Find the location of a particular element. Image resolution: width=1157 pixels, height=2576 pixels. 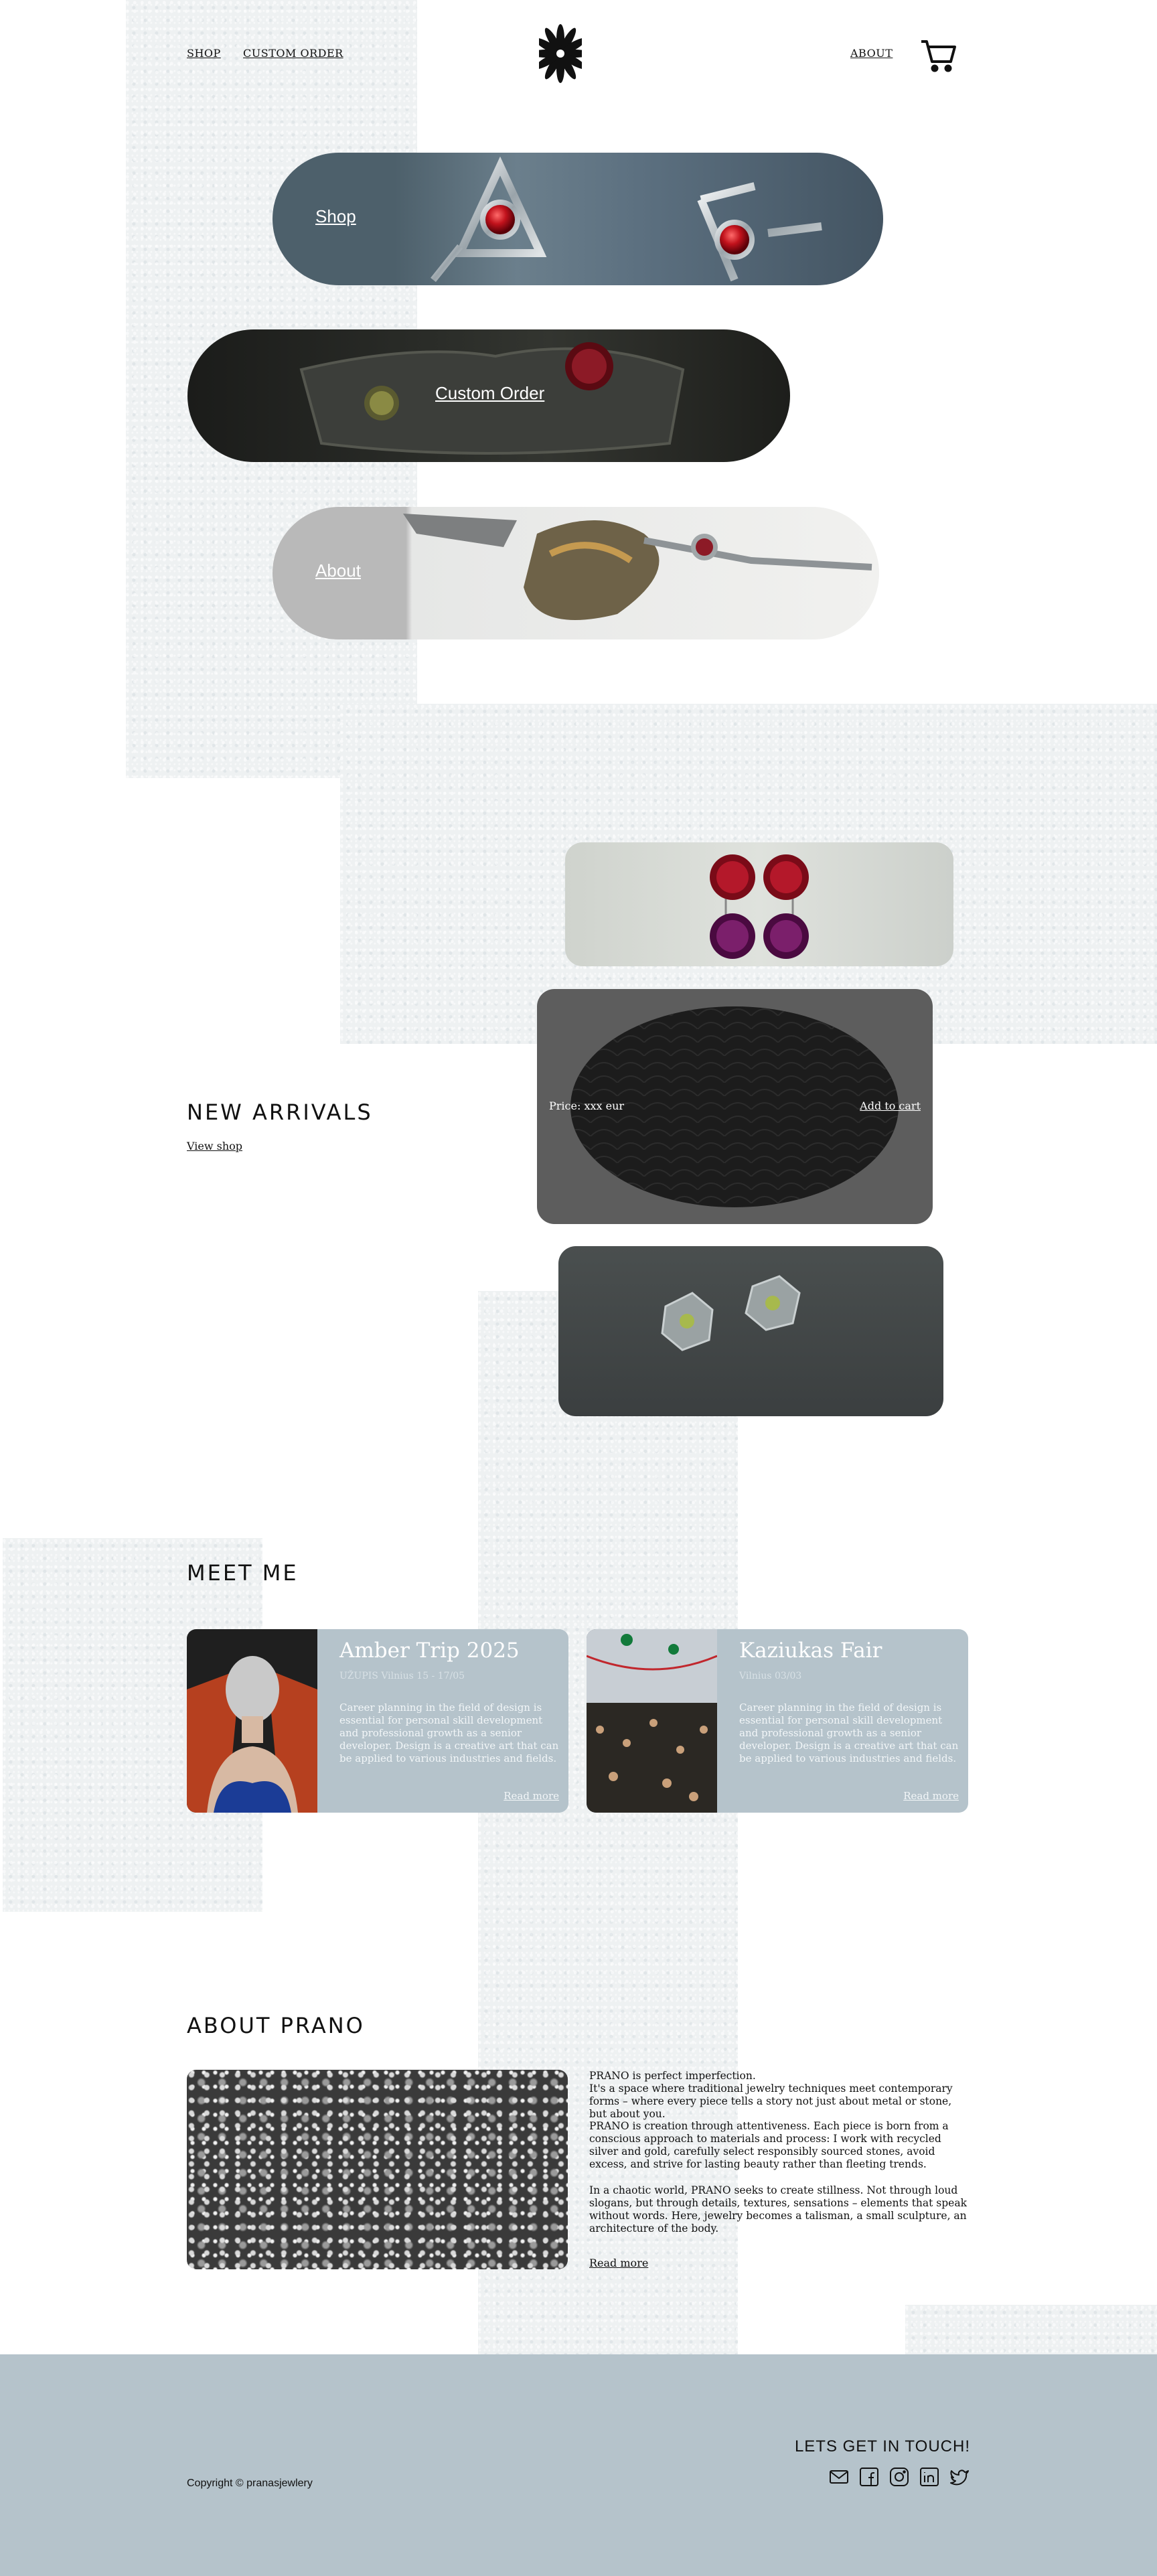

event-subtitle: UŽUPIS Vilnius 15 - 17/05 is located at coordinates (402, 1676).